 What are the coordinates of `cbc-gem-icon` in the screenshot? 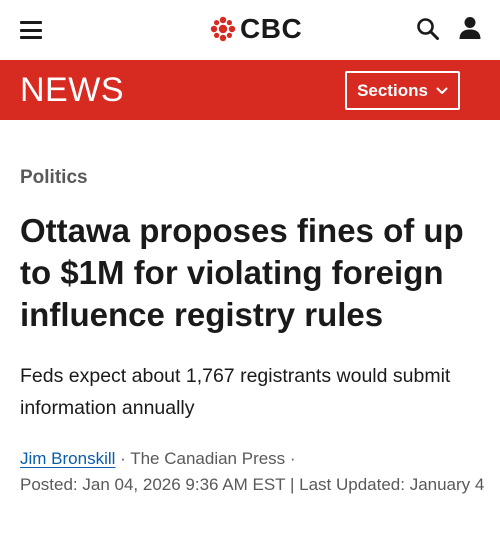 It's located at (223, 29).